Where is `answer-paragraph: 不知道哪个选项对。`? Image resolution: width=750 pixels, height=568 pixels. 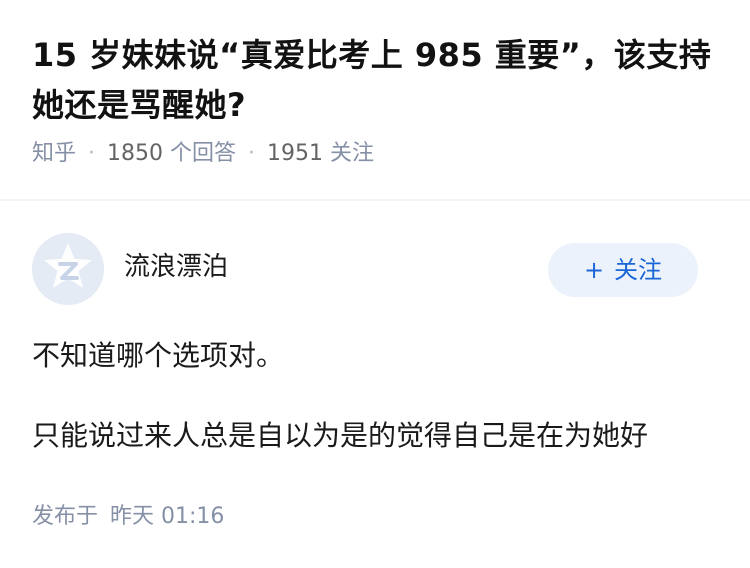
answer-paragraph: 不知道哪个选项对。 is located at coordinates (158, 355).